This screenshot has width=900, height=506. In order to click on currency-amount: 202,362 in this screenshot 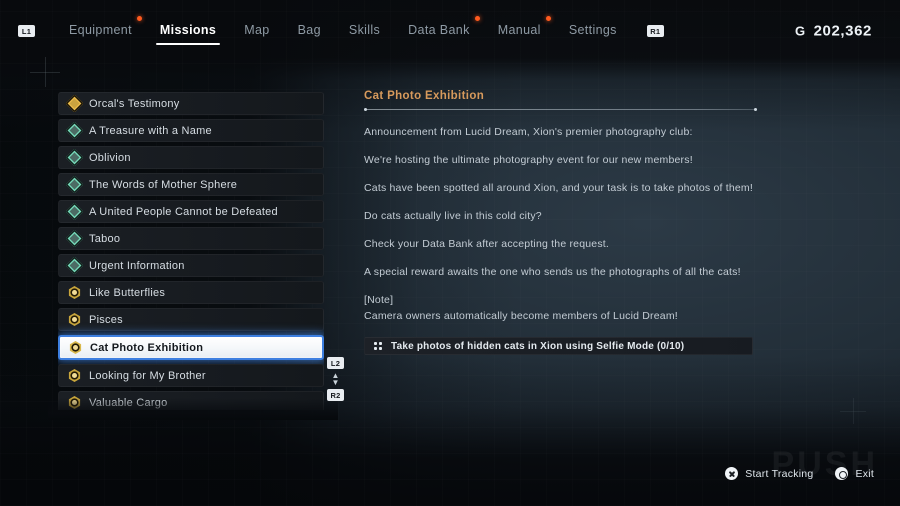, I will do `click(842, 31)`.